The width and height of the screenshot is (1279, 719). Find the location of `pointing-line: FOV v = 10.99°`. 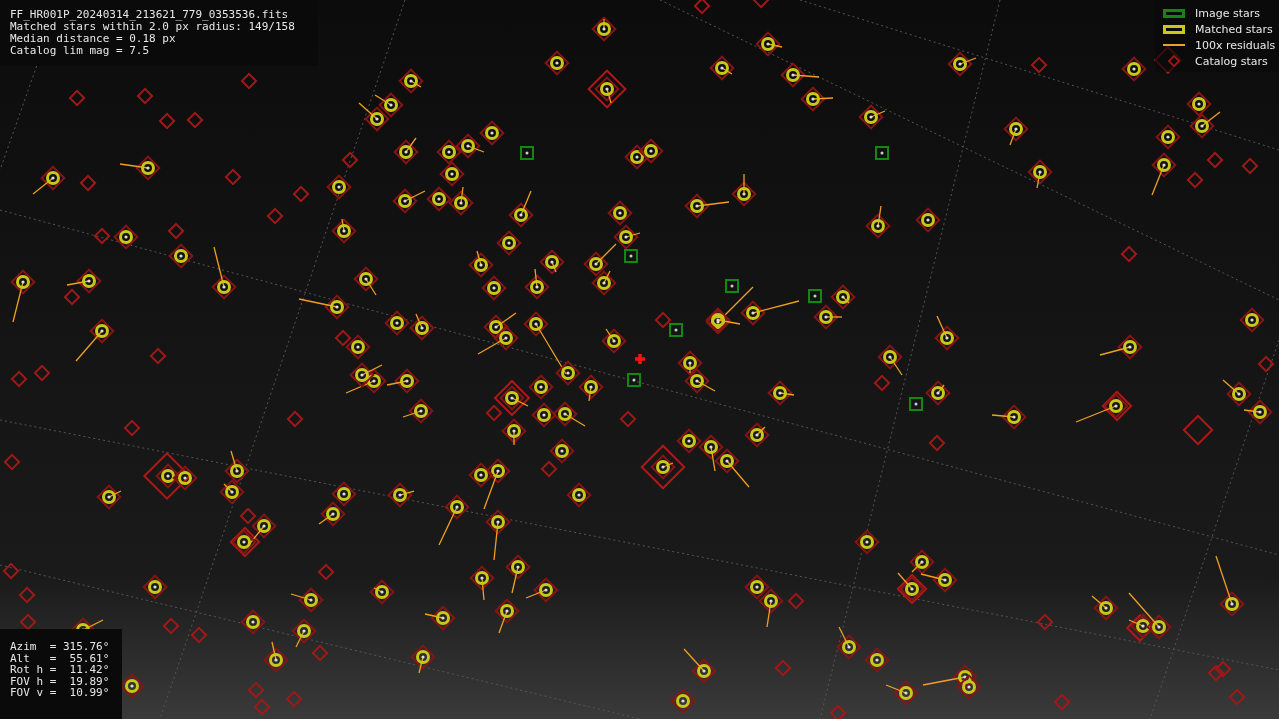

pointing-line: FOV v = 10.99° is located at coordinates (60, 693).